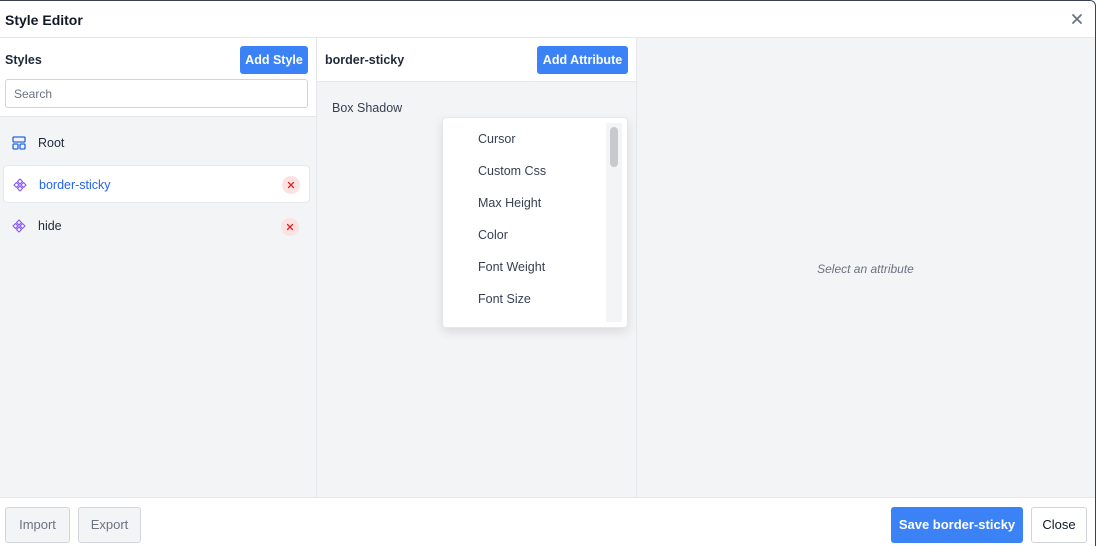 The width and height of the screenshot is (1096, 546). Describe the element at coordinates (156, 93) in the screenshot. I see `search-input` at that location.